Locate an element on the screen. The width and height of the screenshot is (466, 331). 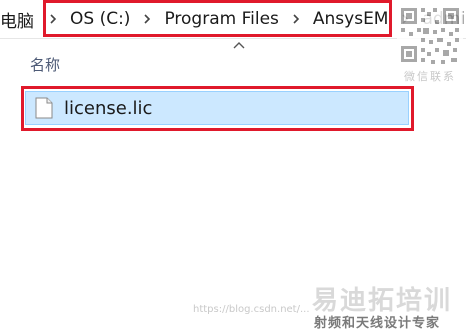
watermark-subtitle: 射频和天线设计专家 is located at coordinates (377, 323).